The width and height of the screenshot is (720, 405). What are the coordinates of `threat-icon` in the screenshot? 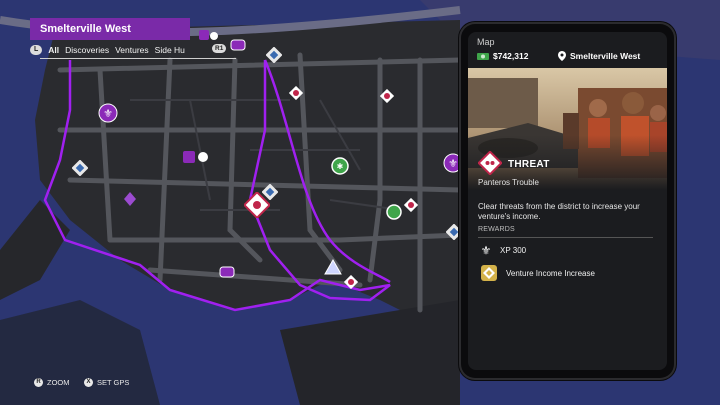 It's located at (490, 163).